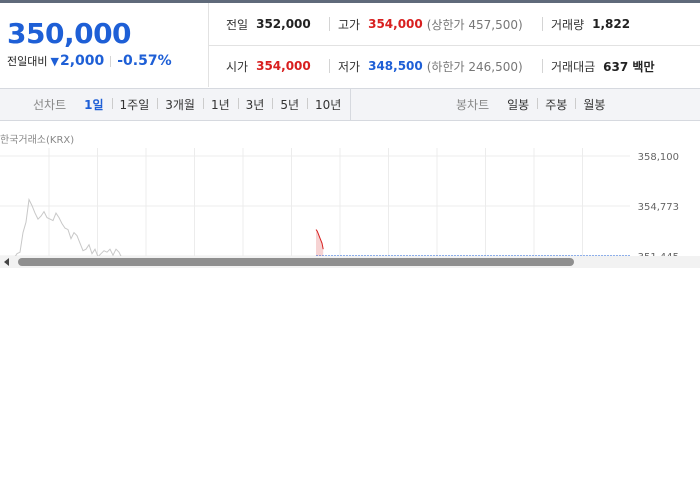 Image resolution: width=700 pixels, height=490 pixels. I want to click on tab-3-months: 3개월, so click(180, 104).